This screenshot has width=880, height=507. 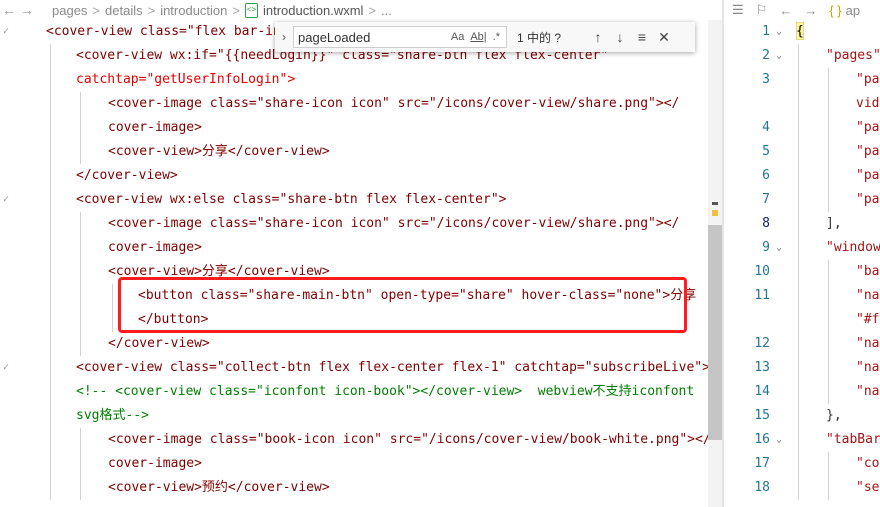 What do you see at coordinates (802, 320) in the screenshot?
I see `code-line: "#f` at bounding box center [802, 320].